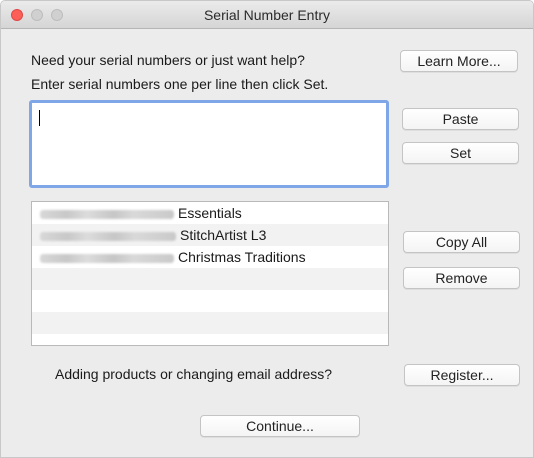 This screenshot has height=458, width=534. I want to click on product-name: StitchArtist L3, so click(223, 235).